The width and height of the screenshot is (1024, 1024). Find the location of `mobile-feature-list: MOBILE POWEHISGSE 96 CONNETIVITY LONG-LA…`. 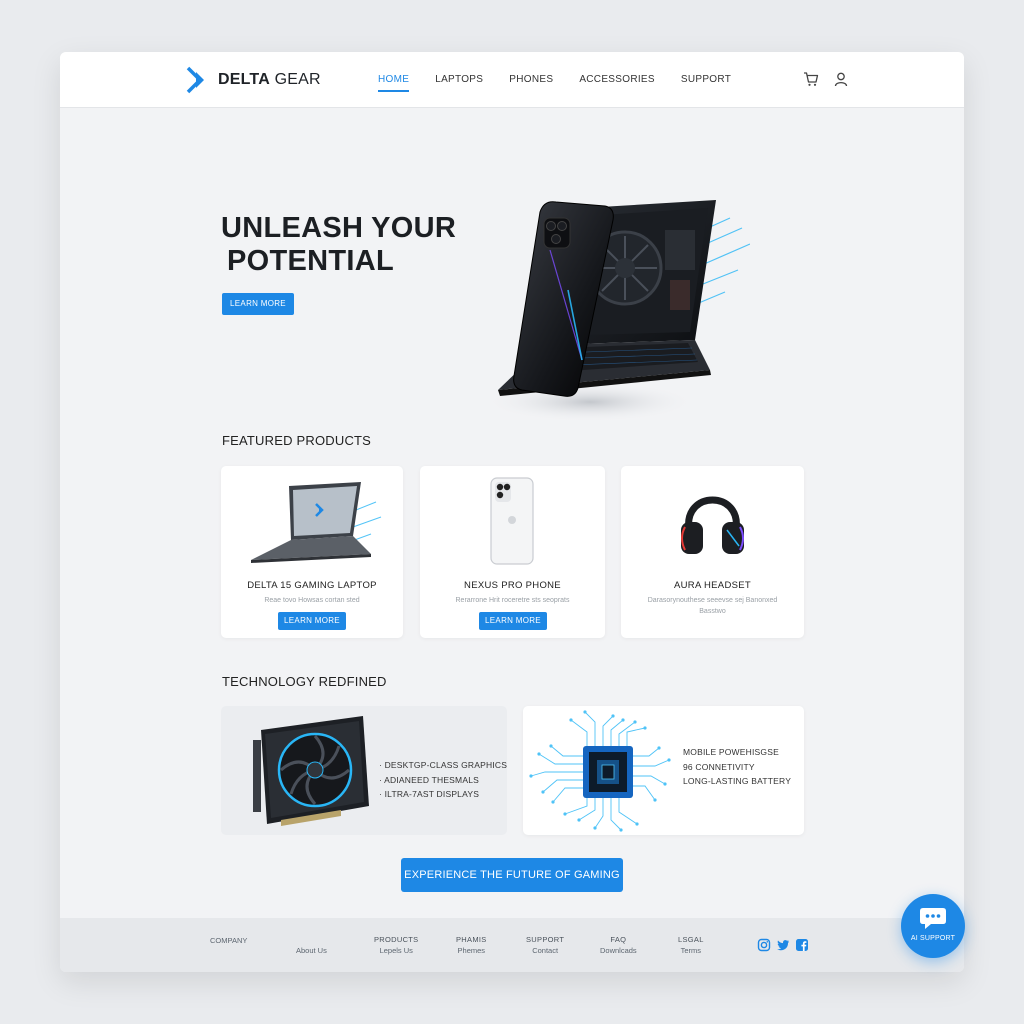

mobile-feature-list: MOBILE POWEHISGSE 96 CONNETIVITY LONG-LA… is located at coordinates (737, 767).